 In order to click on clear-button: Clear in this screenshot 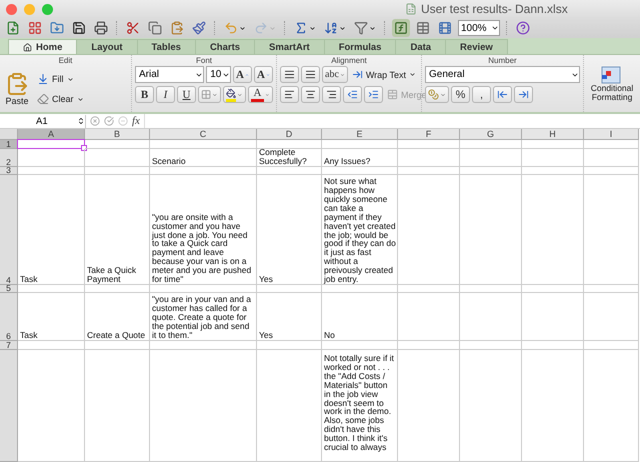, I will do `click(60, 99)`.